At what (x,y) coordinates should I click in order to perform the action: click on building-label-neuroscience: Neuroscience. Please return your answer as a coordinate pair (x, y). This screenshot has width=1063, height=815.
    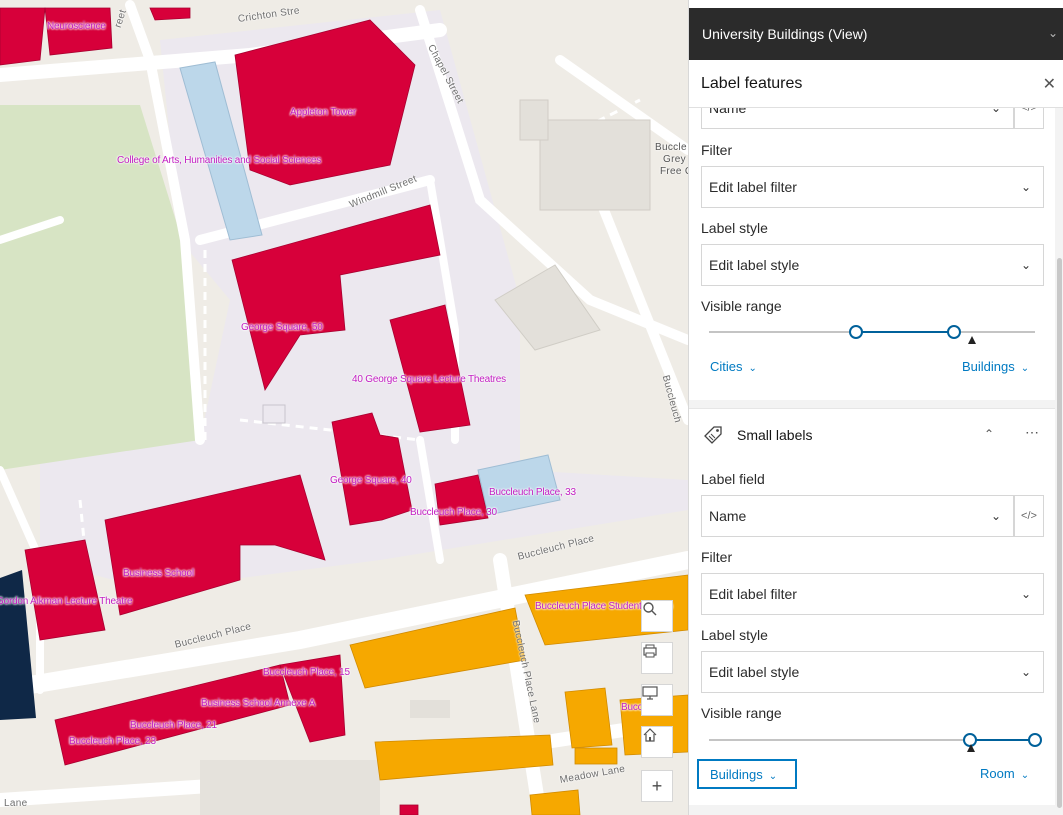
    Looking at the image, I should click on (76, 26).